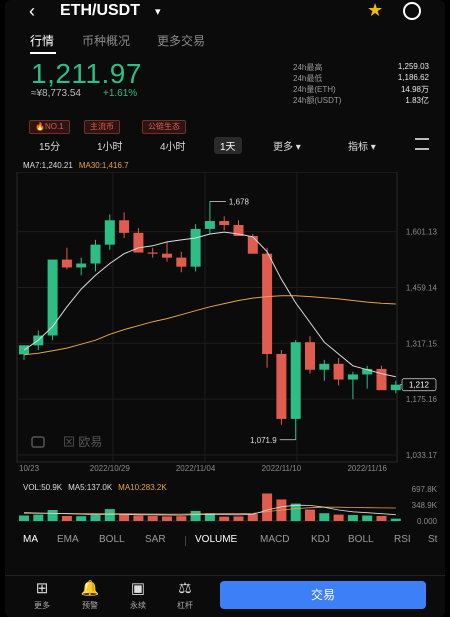  I want to click on x-tick-label: 2022/11/10, so click(282, 468).